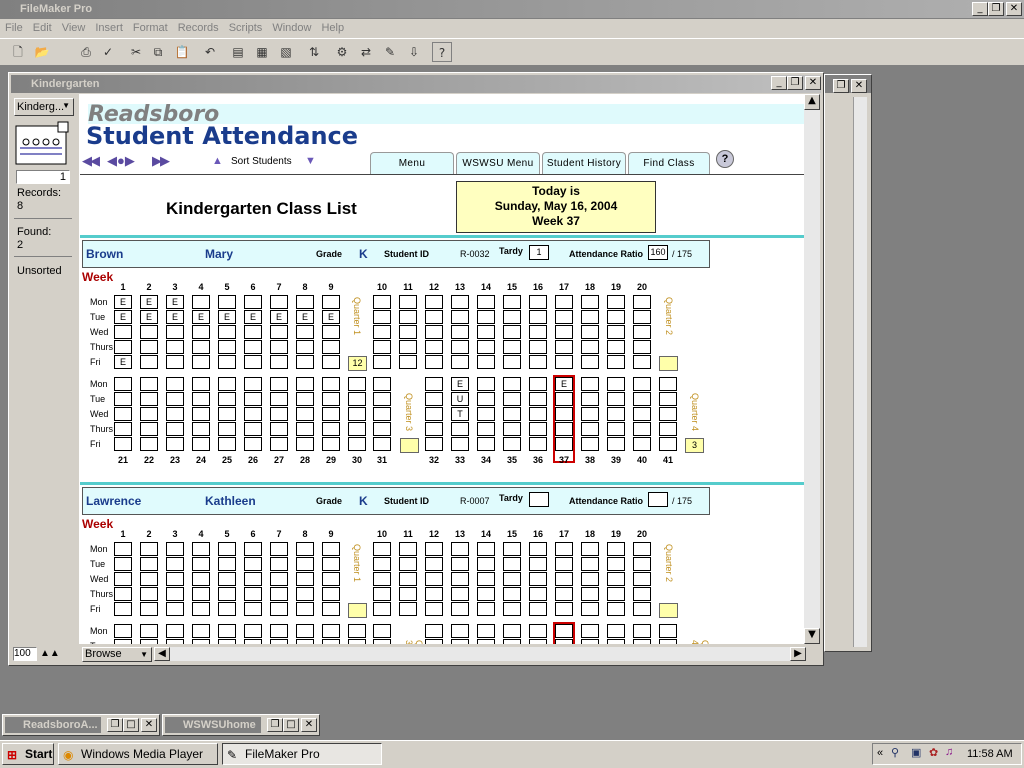 This screenshot has width=1024, height=768. Describe the element at coordinates (286, 52) in the screenshot. I see `layout-icon: ▧` at that location.